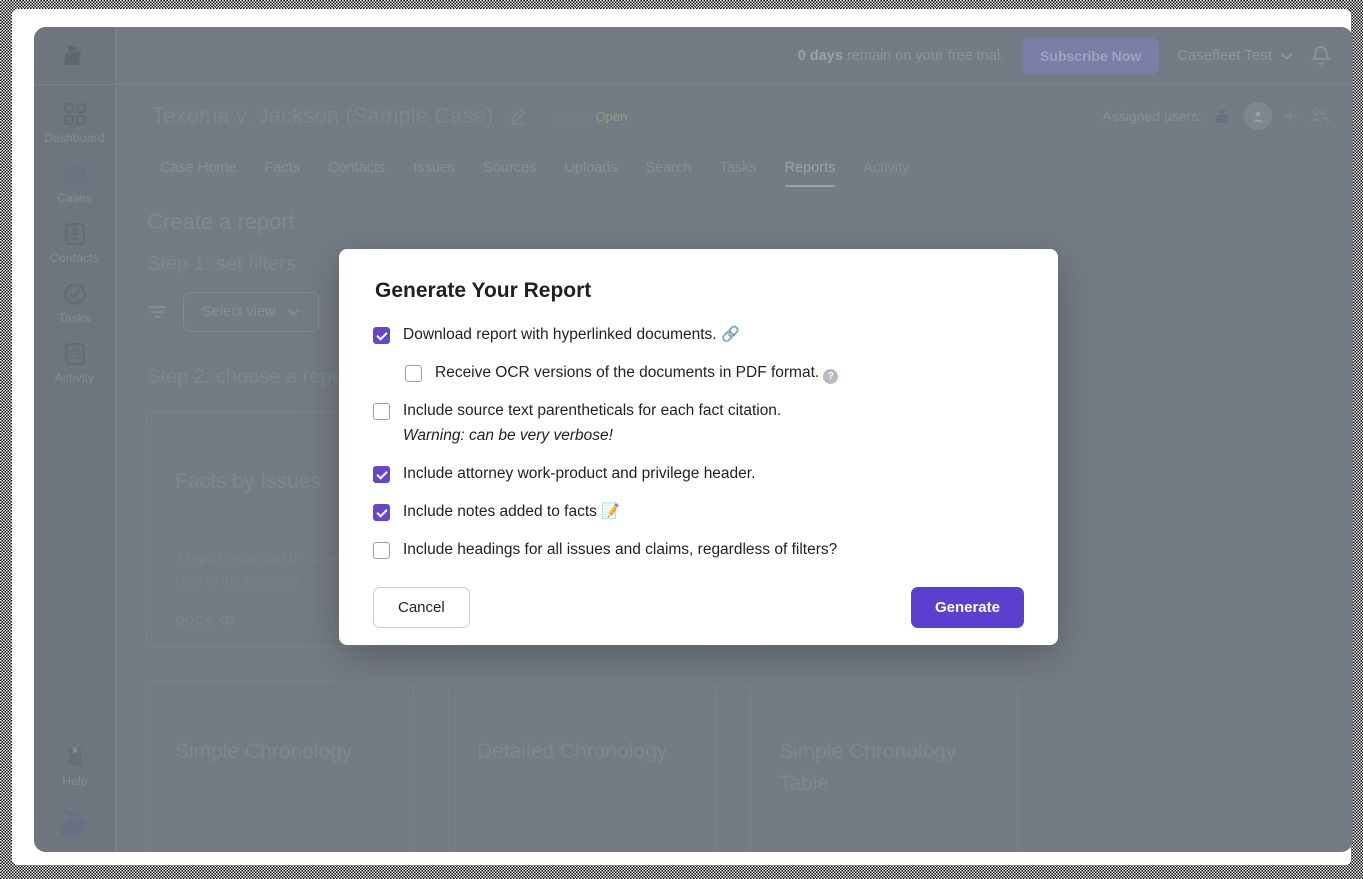 The width and height of the screenshot is (1363, 879). I want to click on case-status: Status: Open, so click(589, 116).